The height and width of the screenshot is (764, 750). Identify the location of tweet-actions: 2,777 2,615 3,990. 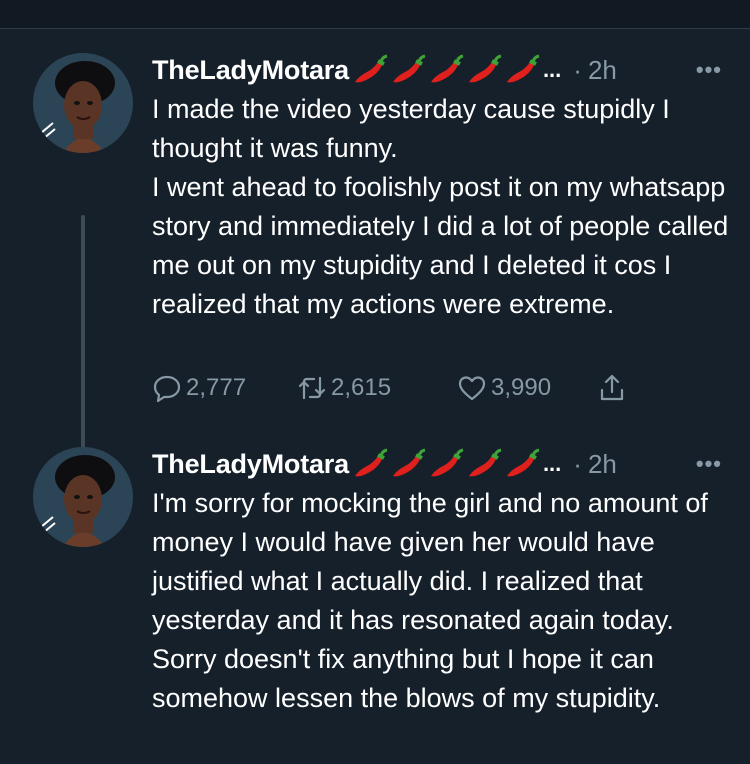
(391, 388).